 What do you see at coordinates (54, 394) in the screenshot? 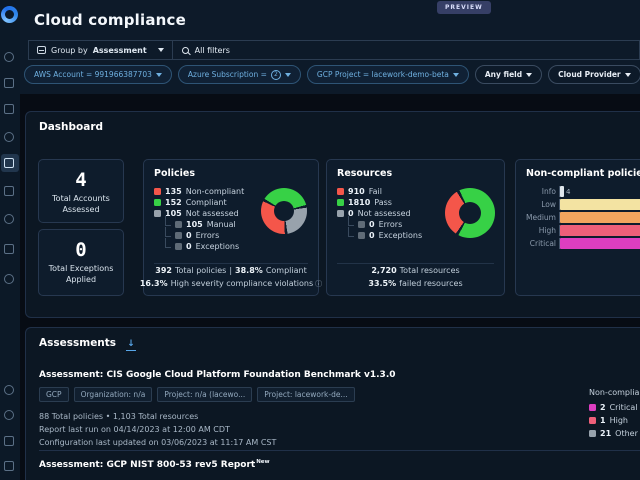
I see `tag-gcp: GCP` at bounding box center [54, 394].